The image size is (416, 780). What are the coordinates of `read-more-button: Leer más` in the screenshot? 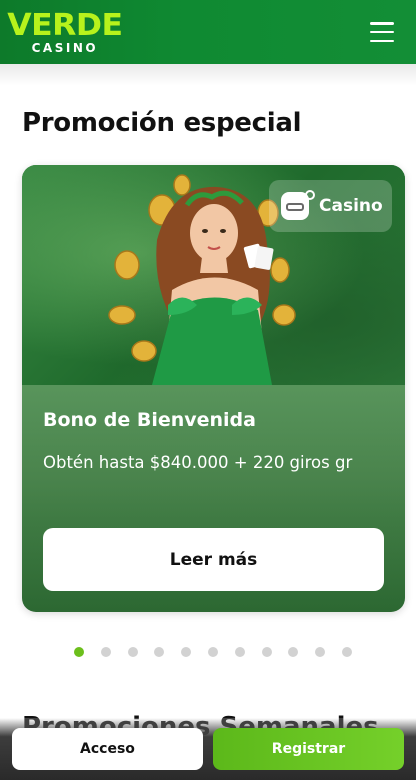 It's located at (213, 559).